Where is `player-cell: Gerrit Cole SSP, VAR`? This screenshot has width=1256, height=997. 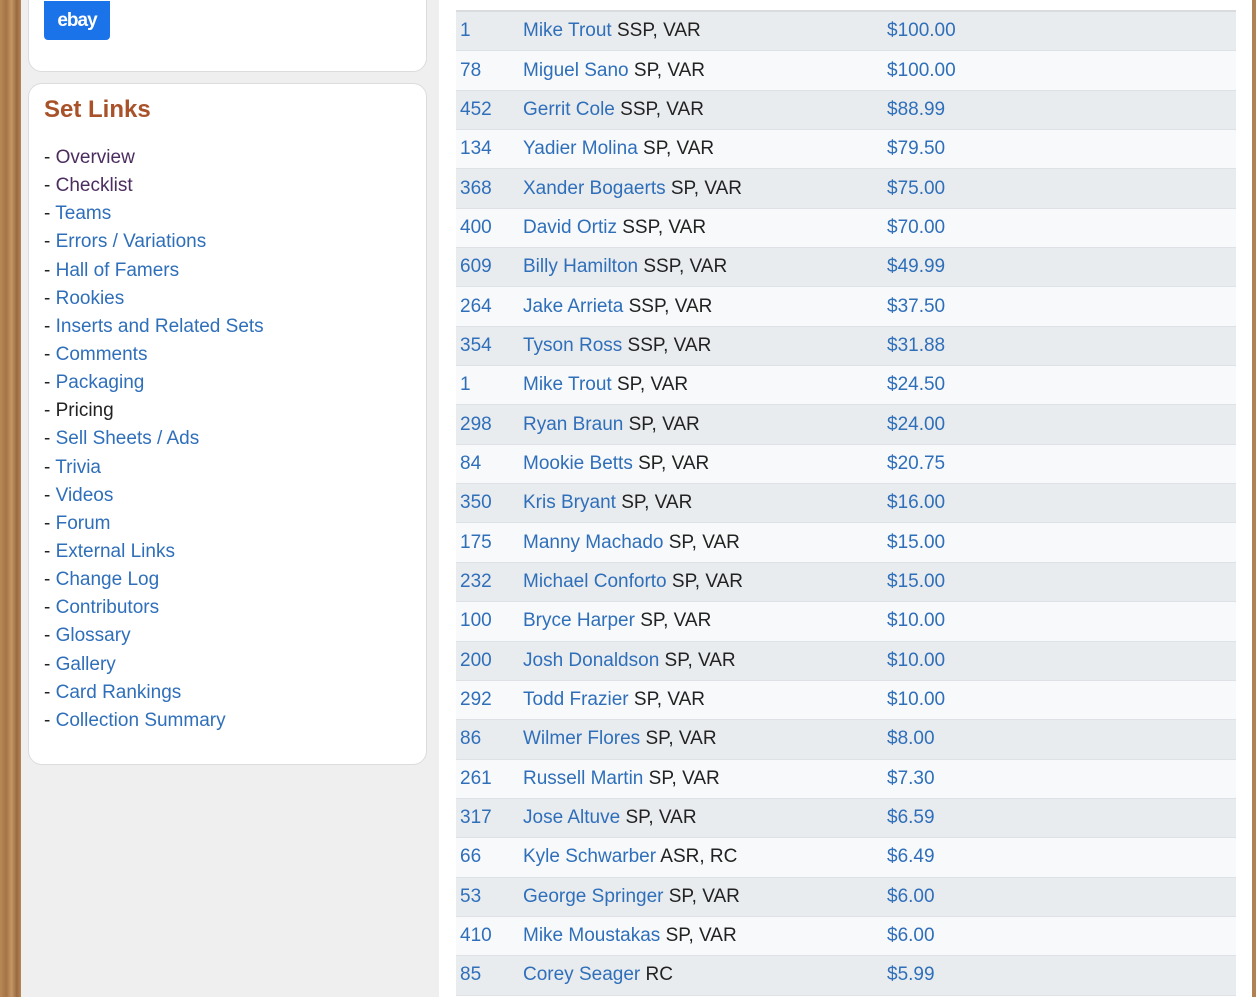 player-cell: Gerrit Cole SSP, VAR is located at coordinates (705, 110).